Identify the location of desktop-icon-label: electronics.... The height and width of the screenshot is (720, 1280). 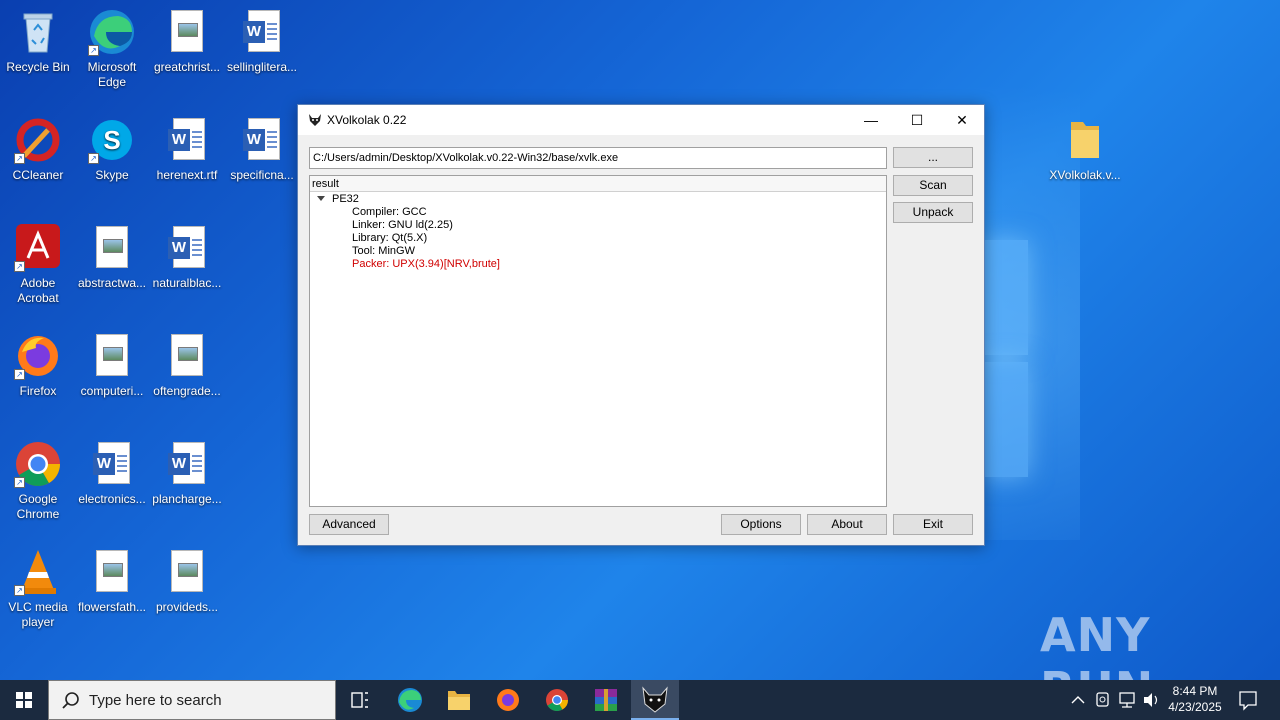
(112, 499).